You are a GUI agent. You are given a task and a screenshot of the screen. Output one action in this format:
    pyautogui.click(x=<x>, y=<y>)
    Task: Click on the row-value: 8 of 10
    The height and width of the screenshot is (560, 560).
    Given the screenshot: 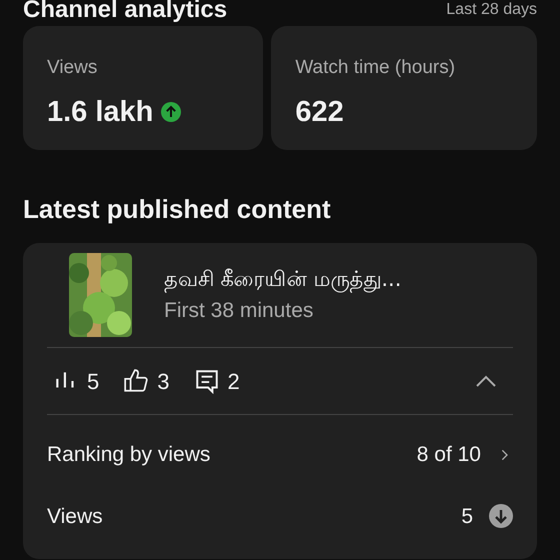 What is the action you would take?
    pyautogui.click(x=448, y=455)
    